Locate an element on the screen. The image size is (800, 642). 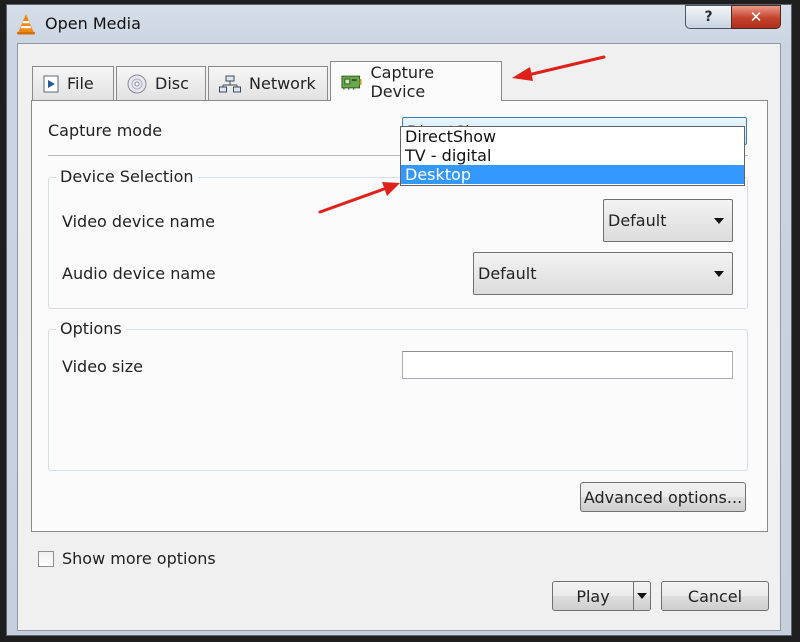
title-buttons: ? ✕ is located at coordinates (733, 17).